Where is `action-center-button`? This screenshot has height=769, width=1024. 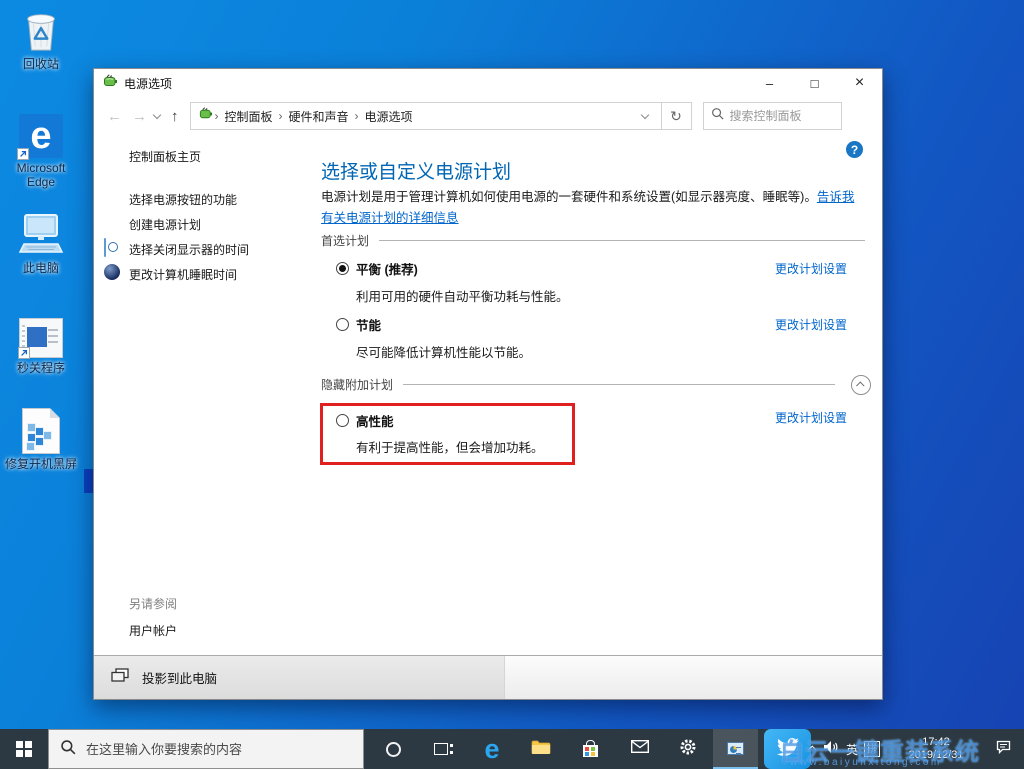 action-center-button is located at coordinates (1003, 749).